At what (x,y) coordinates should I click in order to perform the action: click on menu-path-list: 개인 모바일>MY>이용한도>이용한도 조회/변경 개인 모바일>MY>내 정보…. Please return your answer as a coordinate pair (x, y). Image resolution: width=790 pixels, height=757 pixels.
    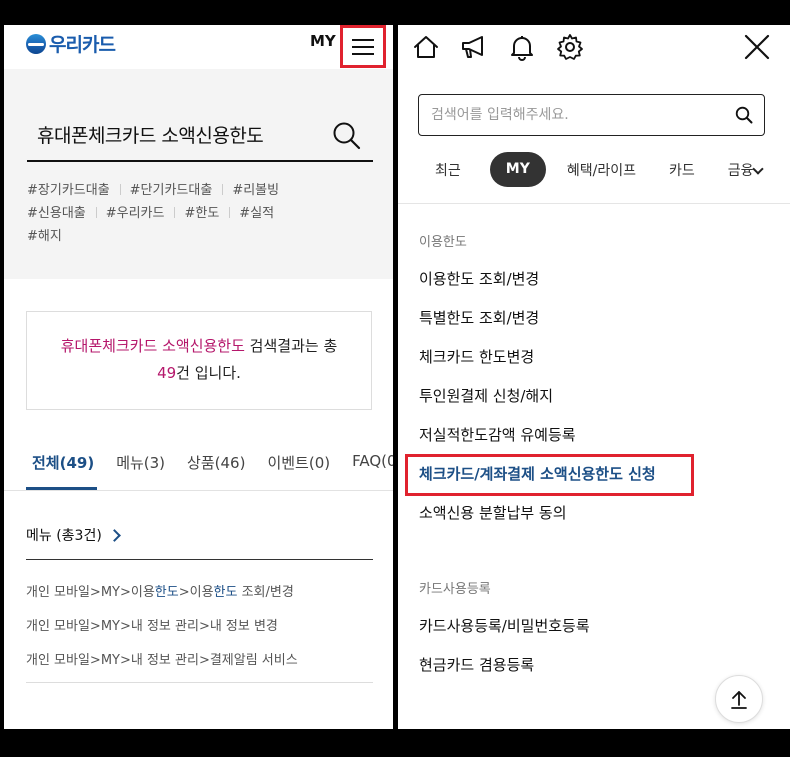
    Looking at the image, I should click on (162, 627).